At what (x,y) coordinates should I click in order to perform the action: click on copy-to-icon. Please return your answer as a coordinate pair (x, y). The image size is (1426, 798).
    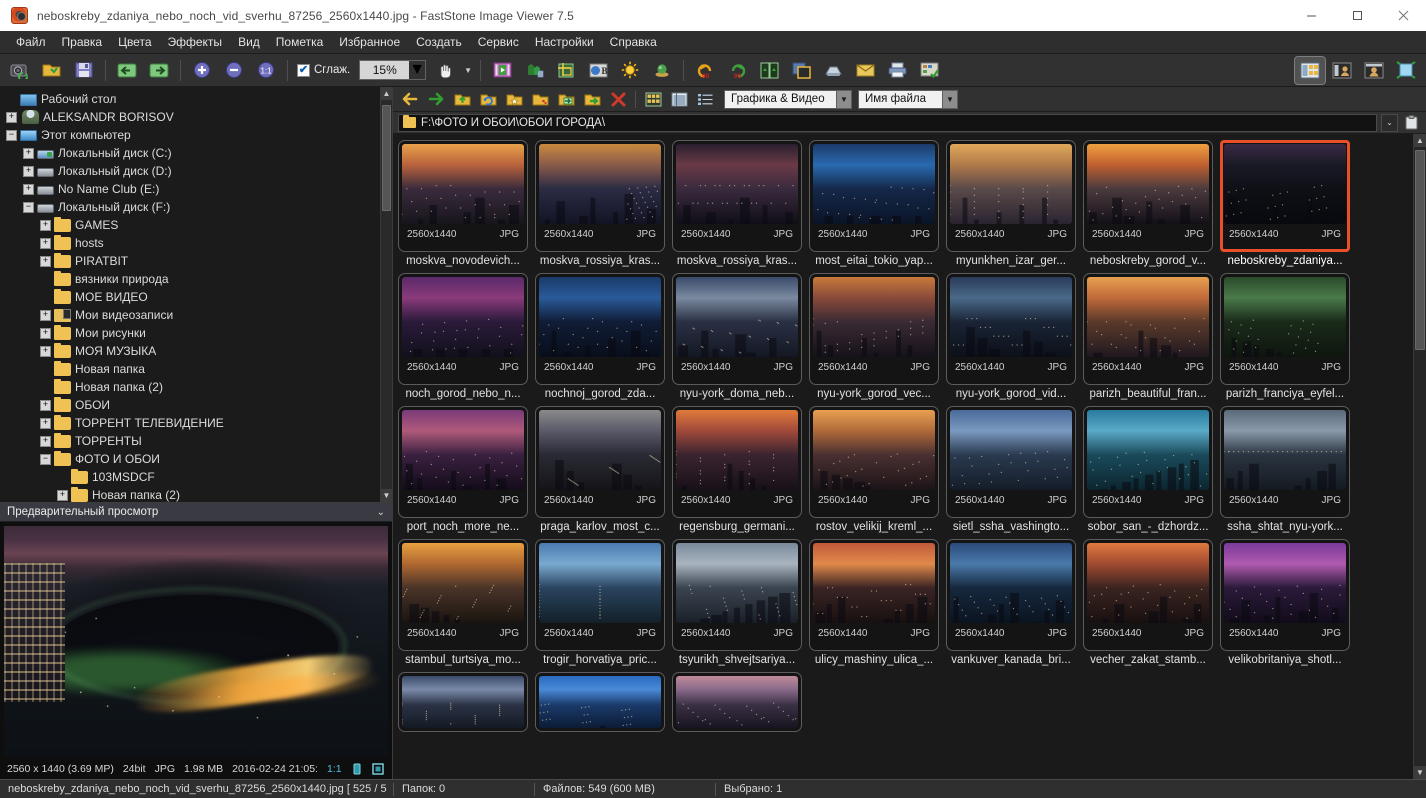
    Looking at the image, I should click on (566, 99).